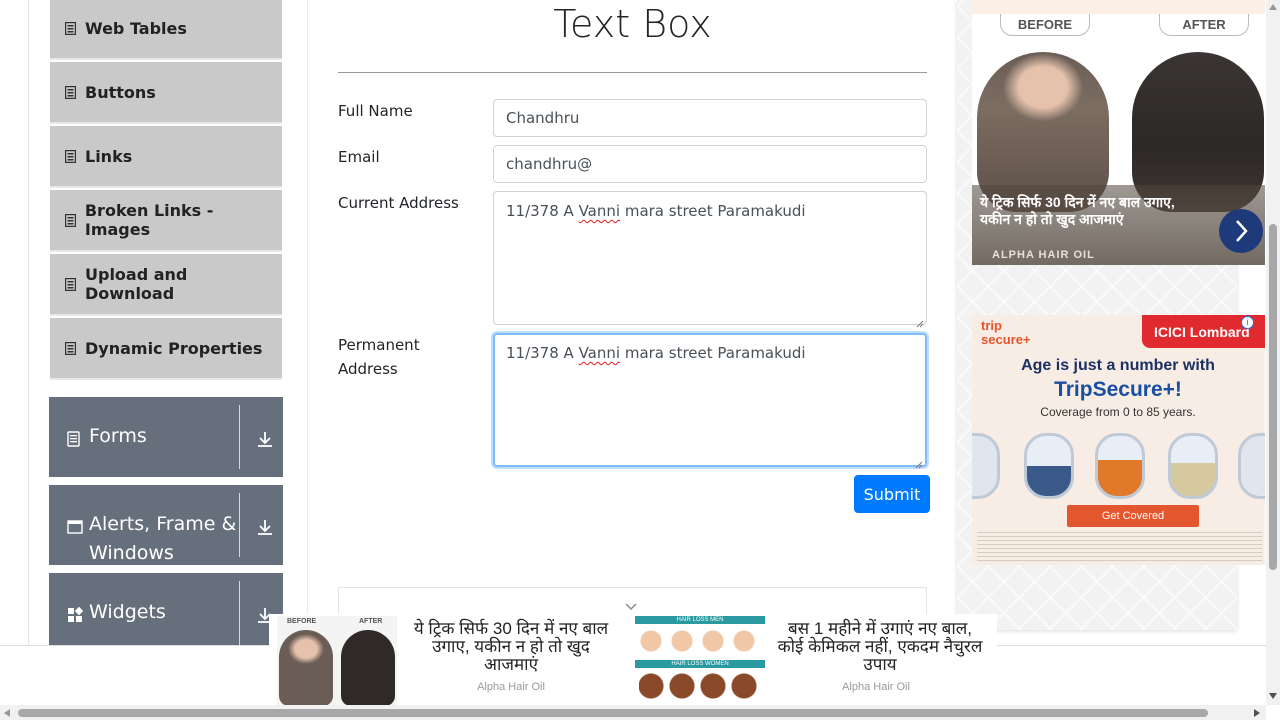 The image size is (1280, 720). What do you see at coordinates (632, 72) in the screenshot?
I see `title-divider` at bounding box center [632, 72].